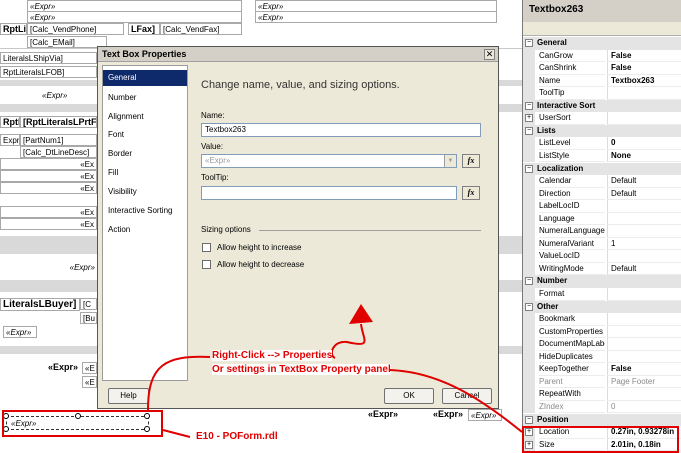 Image resolution: width=681 pixels, height=453 pixels. What do you see at coordinates (489, 54) in the screenshot?
I see `close-icon: ✕` at bounding box center [489, 54].